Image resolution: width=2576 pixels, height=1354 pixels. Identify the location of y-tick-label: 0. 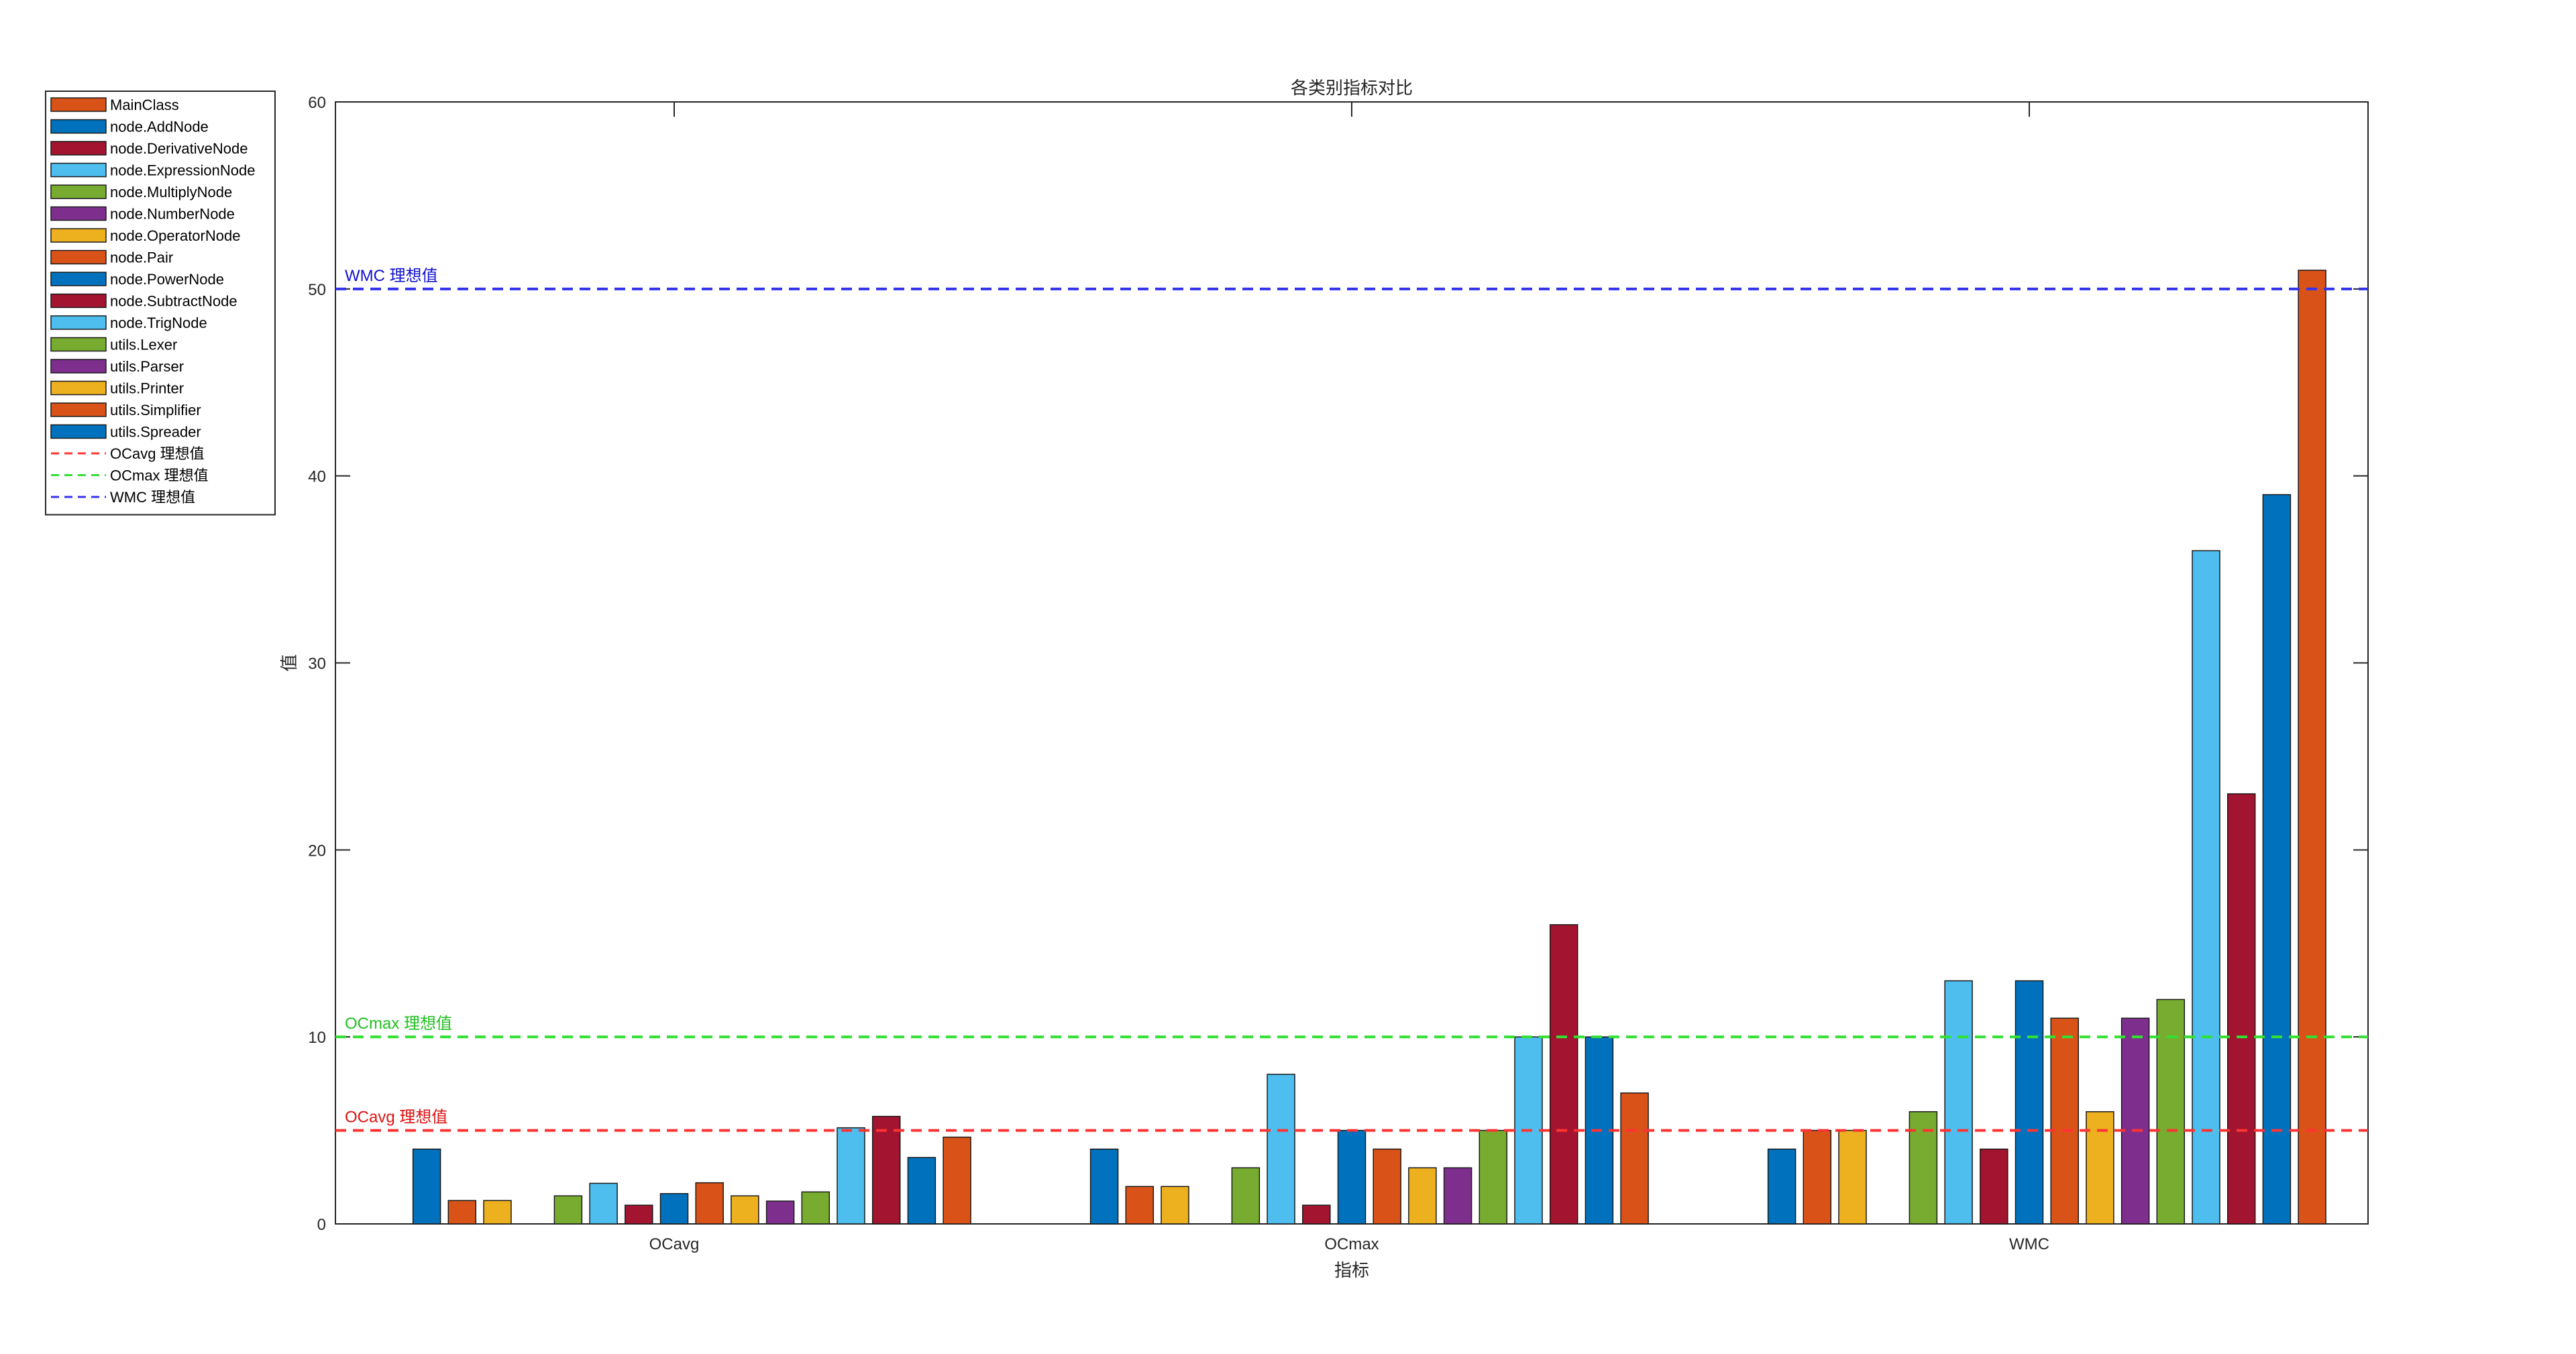
(321, 1225).